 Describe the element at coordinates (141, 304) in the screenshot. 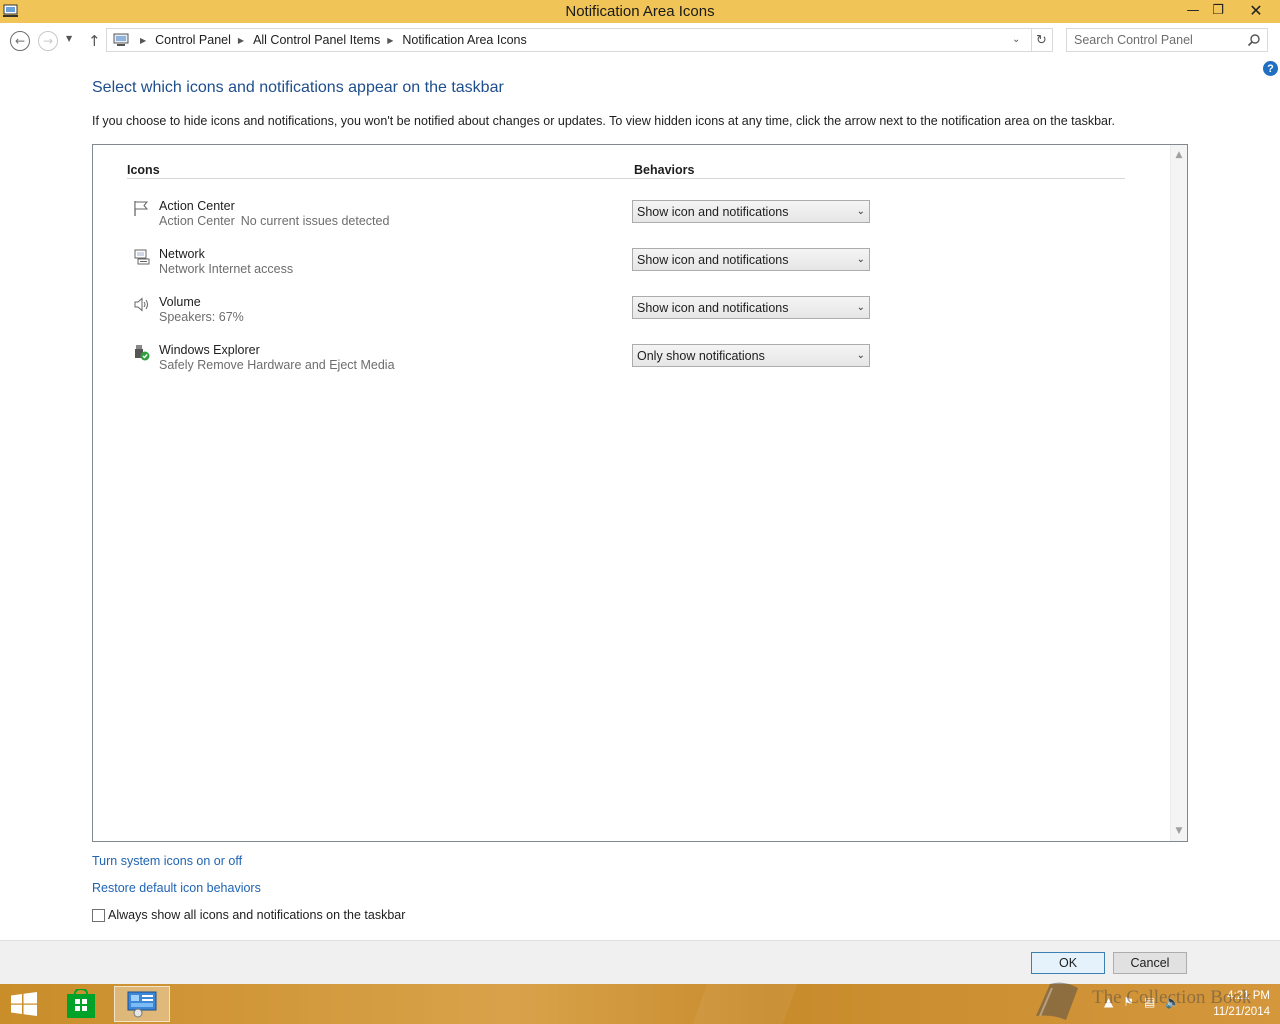

I see `speaker-icon` at that location.